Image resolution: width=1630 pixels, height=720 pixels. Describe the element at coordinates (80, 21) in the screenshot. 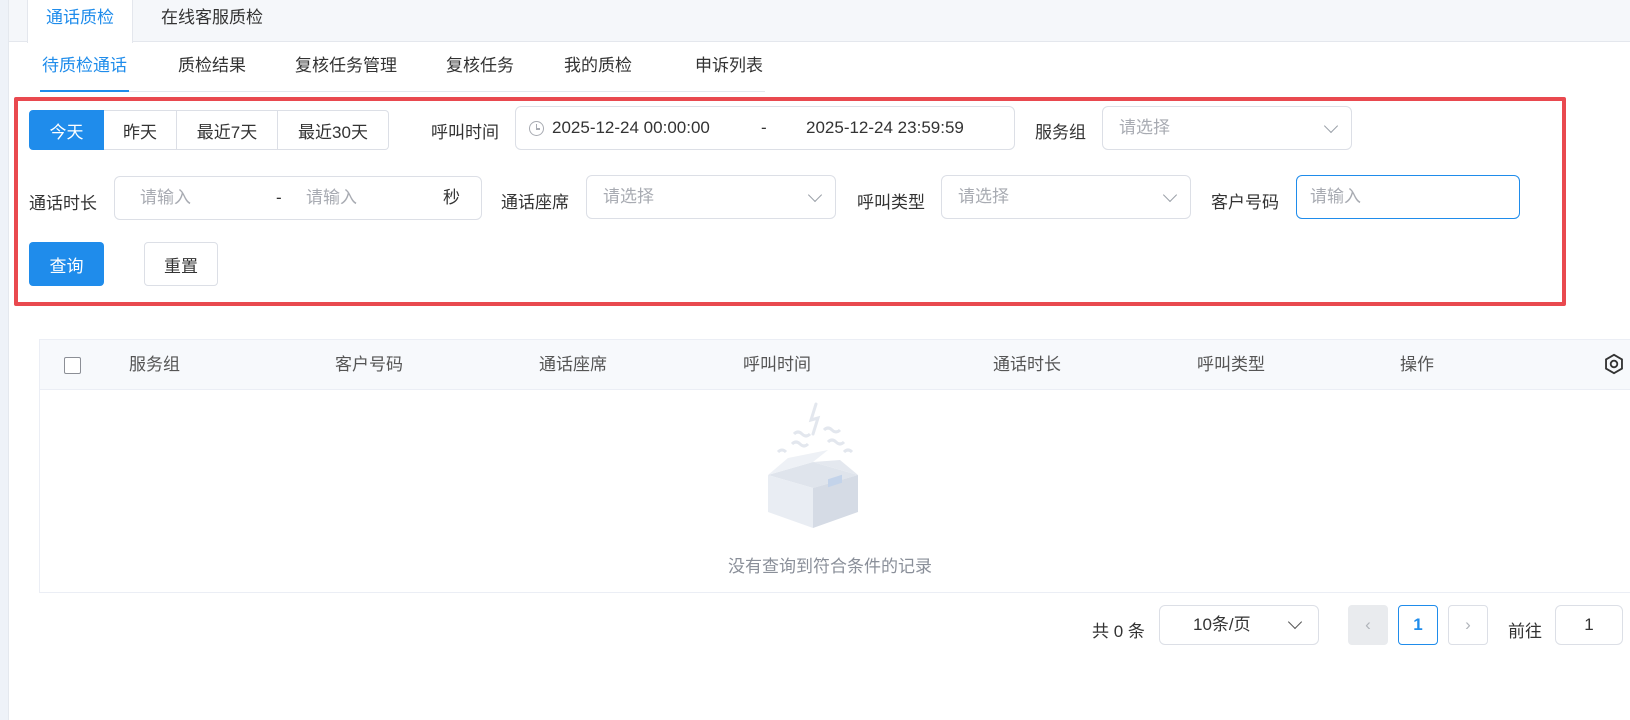

I see `tab-call-qc: 通话质检` at that location.